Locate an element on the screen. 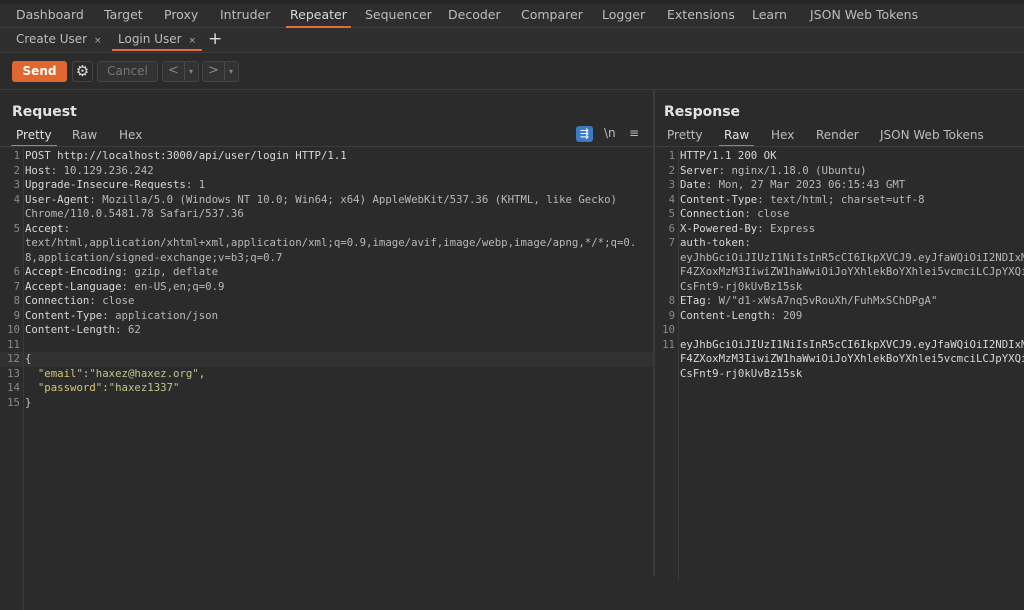 The image size is (1024, 610). nav-tab-proxy: Proxy is located at coordinates (181, 16).